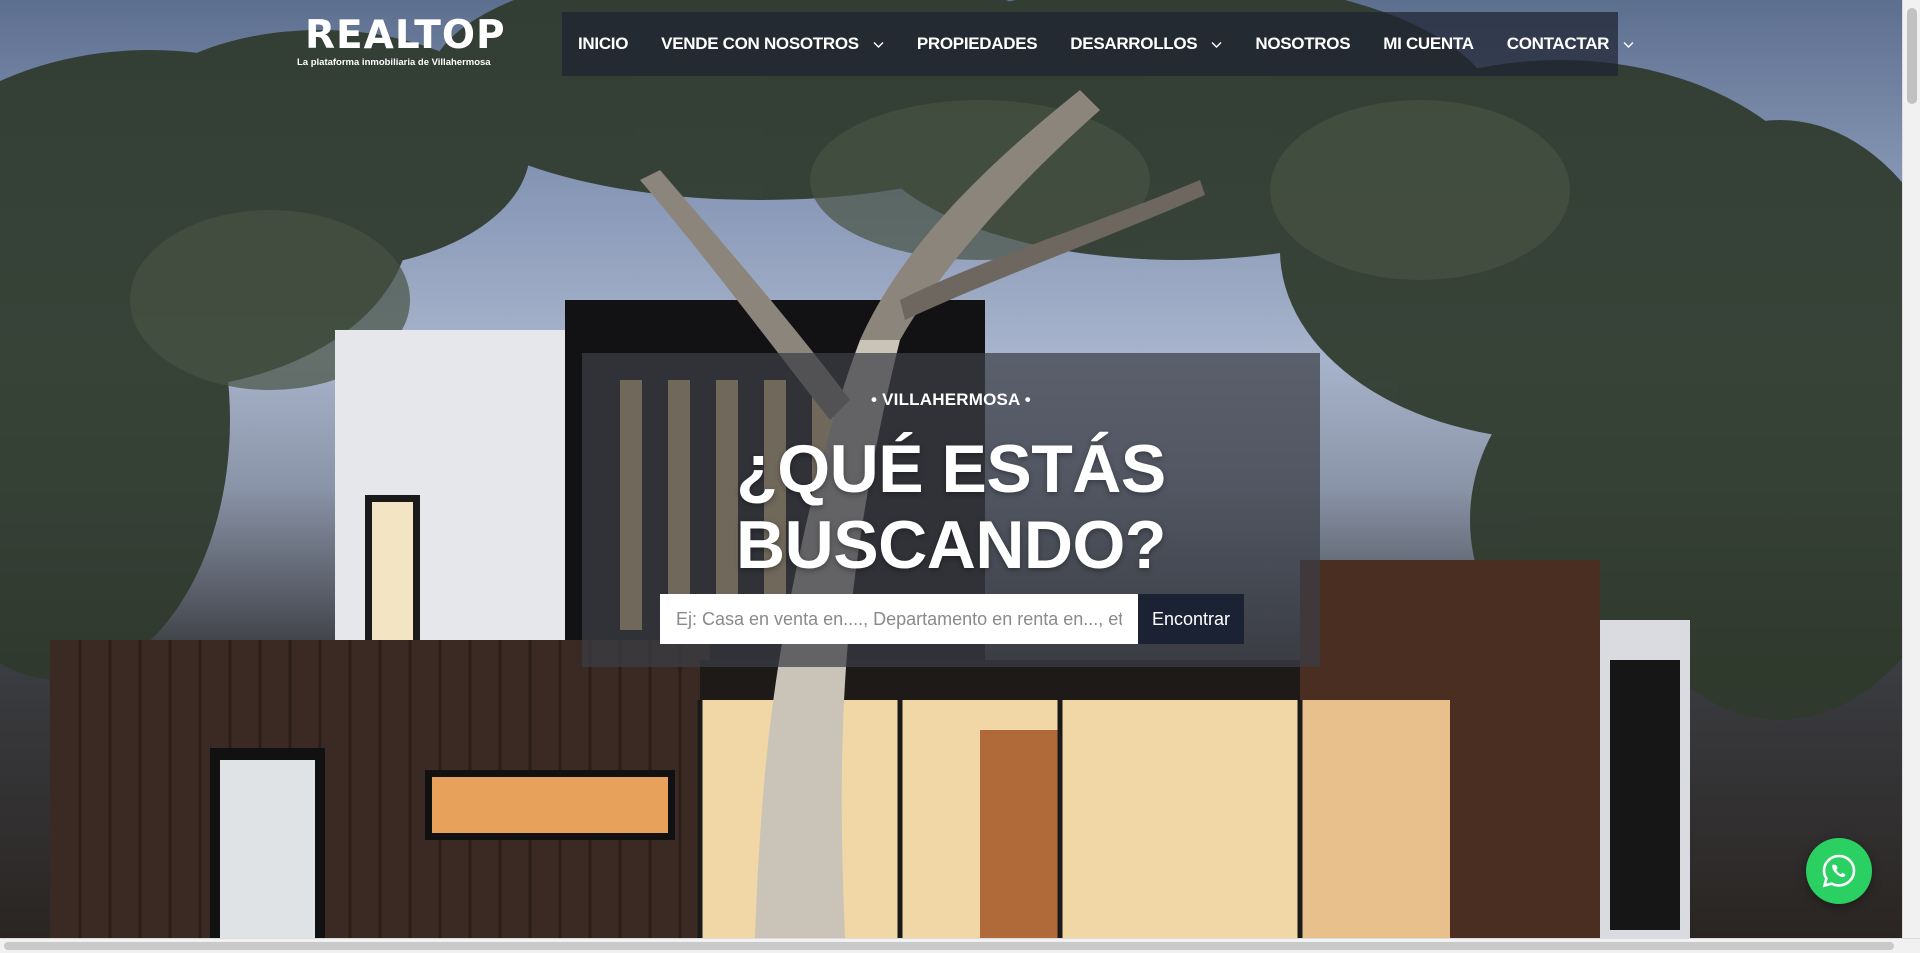 The height and width of the screenshot is (953, 1920). Describe the element at coordinates (1558, 43) in the screenshot. I see `nav-item-label: CONTACTAR` at that location.